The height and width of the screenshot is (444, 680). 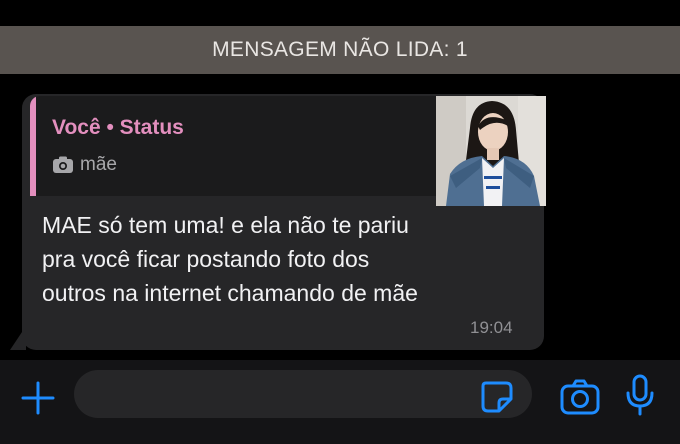 I want to click on plus-icon, so click(x=38, y=398).